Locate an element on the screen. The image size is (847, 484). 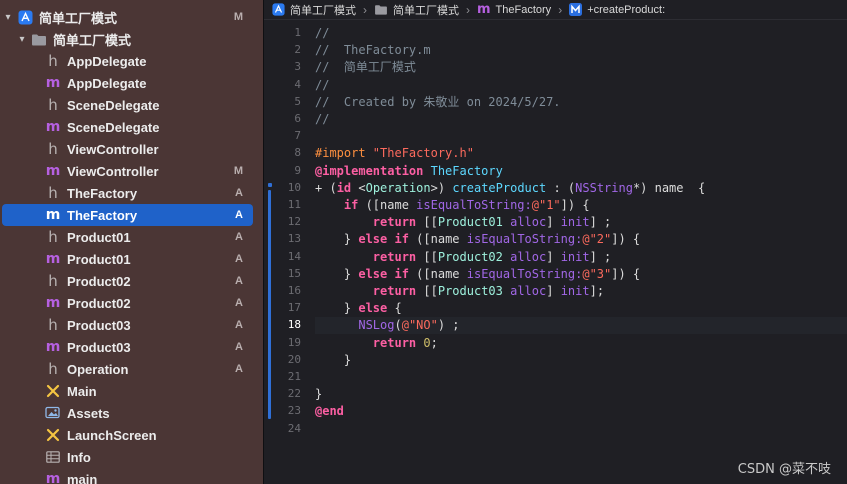
line-number: 8 is located at coordinates (286, 152).